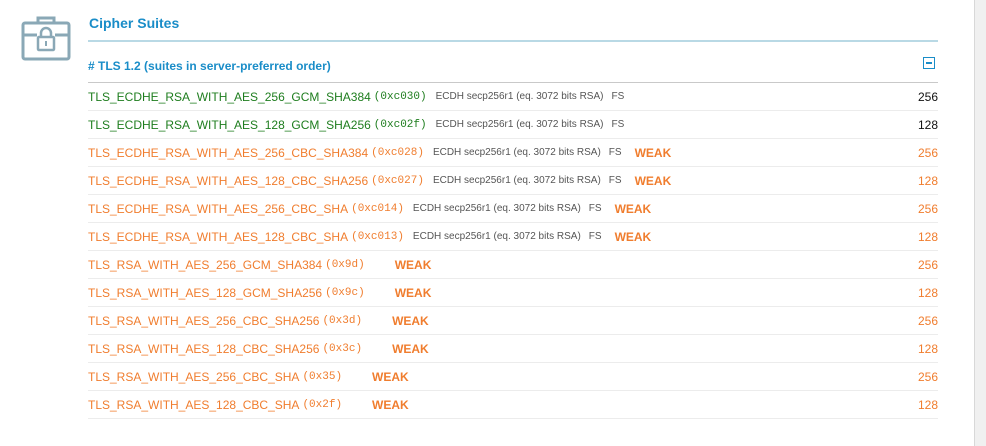 The height and width of the screenshot is (446, 986). What do you see at coordinates (228, 180) in the screenshot?
I see `suite-name: TLS_ECDHE_RSA_WITH_AES_128_CBC_SHA256` at bounding box center [228, 180].